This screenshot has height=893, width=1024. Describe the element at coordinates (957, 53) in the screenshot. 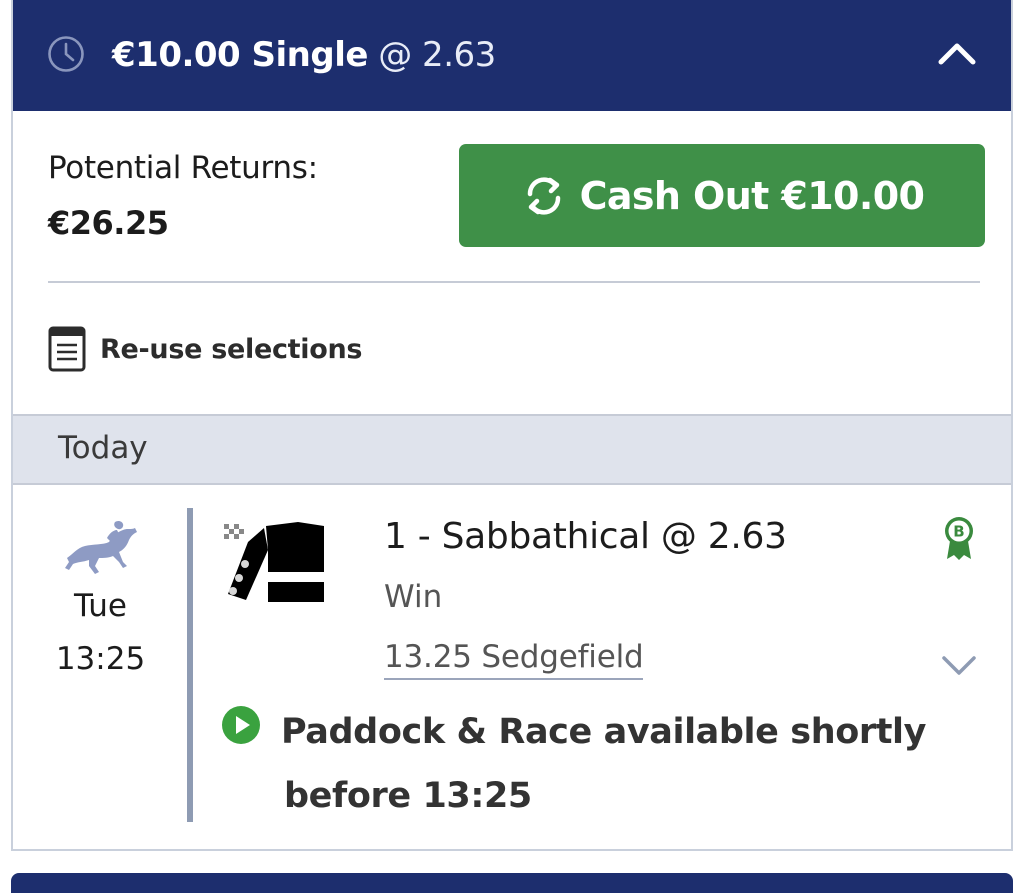

I see `chevron-up-icon` at that location.